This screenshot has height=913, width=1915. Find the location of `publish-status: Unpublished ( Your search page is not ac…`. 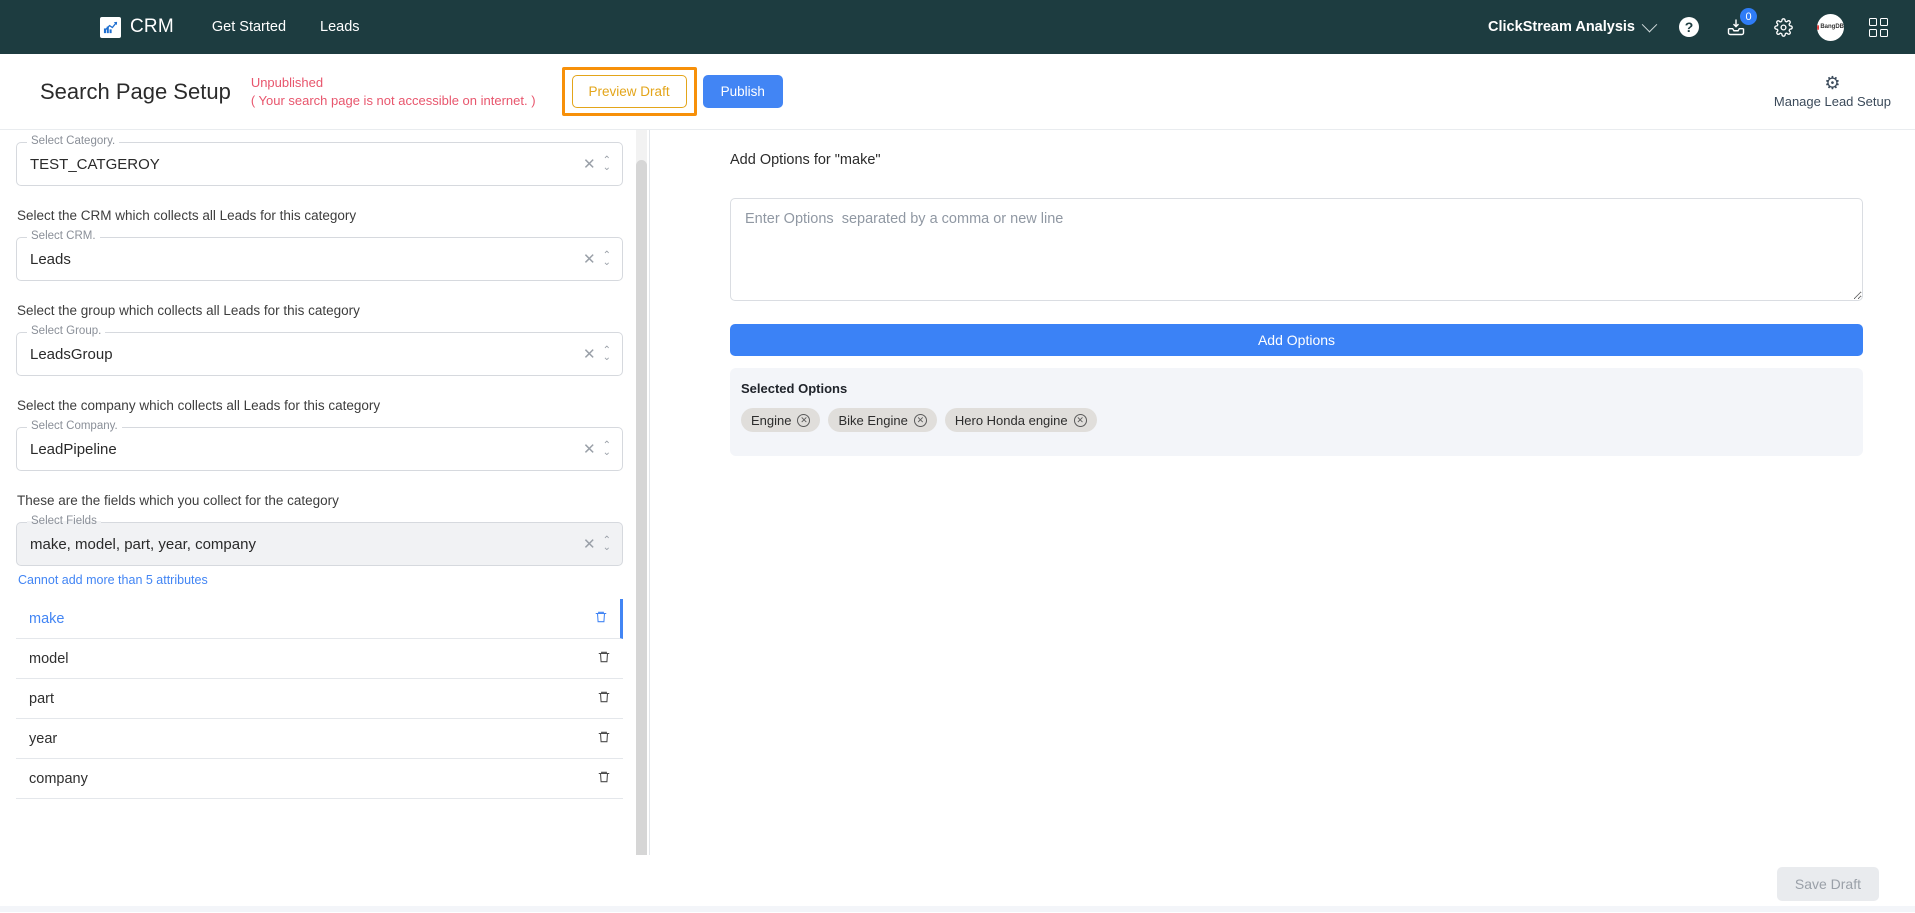

publish-status: Unpublished ( Your search page is not ac… is located at coordinates (393, 91).